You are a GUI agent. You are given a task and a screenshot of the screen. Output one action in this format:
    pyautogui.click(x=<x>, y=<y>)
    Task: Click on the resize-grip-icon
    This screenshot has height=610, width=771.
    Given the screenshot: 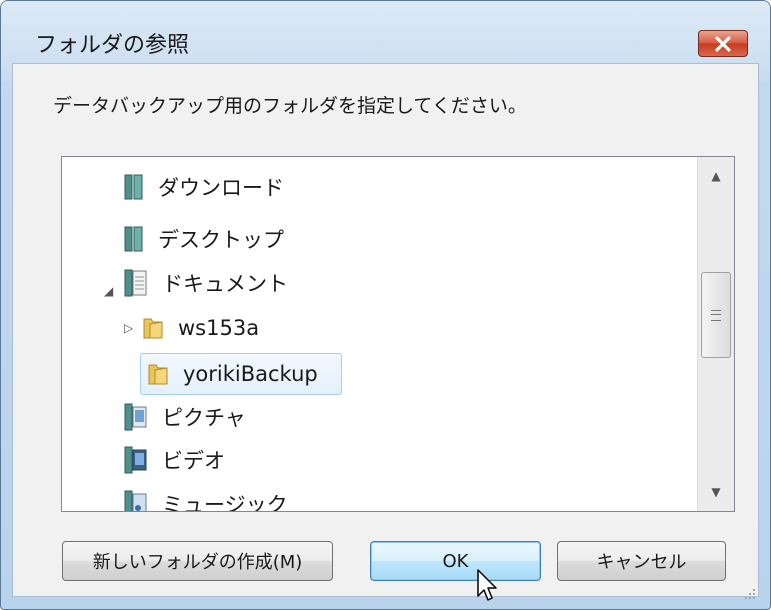 What is the action you would take?
    pyautogui.click(x=750, y=594)
    